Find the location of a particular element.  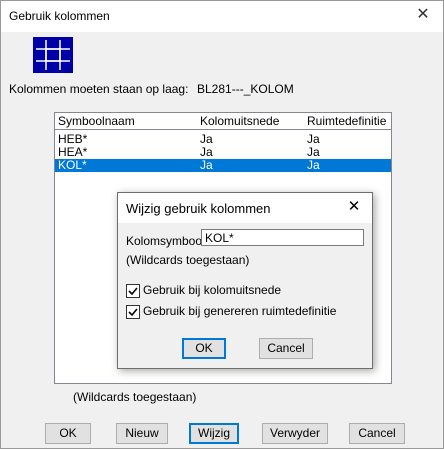

ok-button: OK is located at coordinates (68, 433).